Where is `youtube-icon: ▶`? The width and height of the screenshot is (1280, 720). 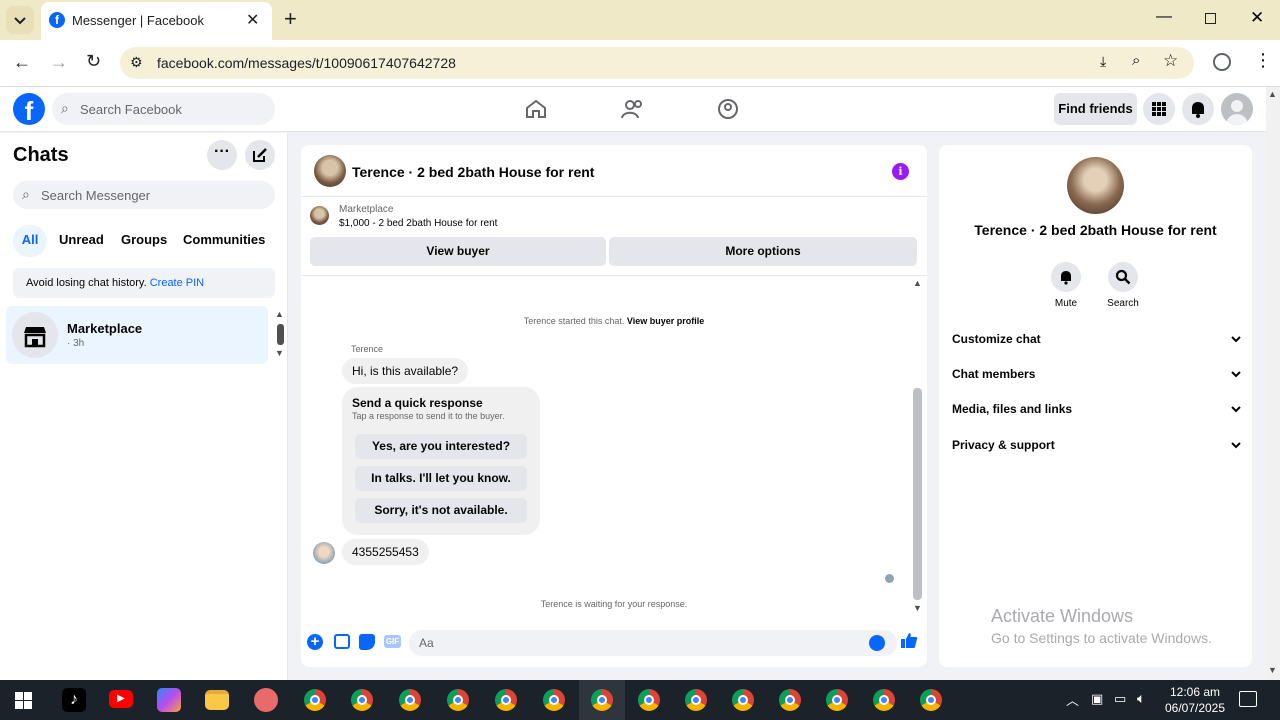 youtube-icon: ▶ is located at coordinates (121, 699).